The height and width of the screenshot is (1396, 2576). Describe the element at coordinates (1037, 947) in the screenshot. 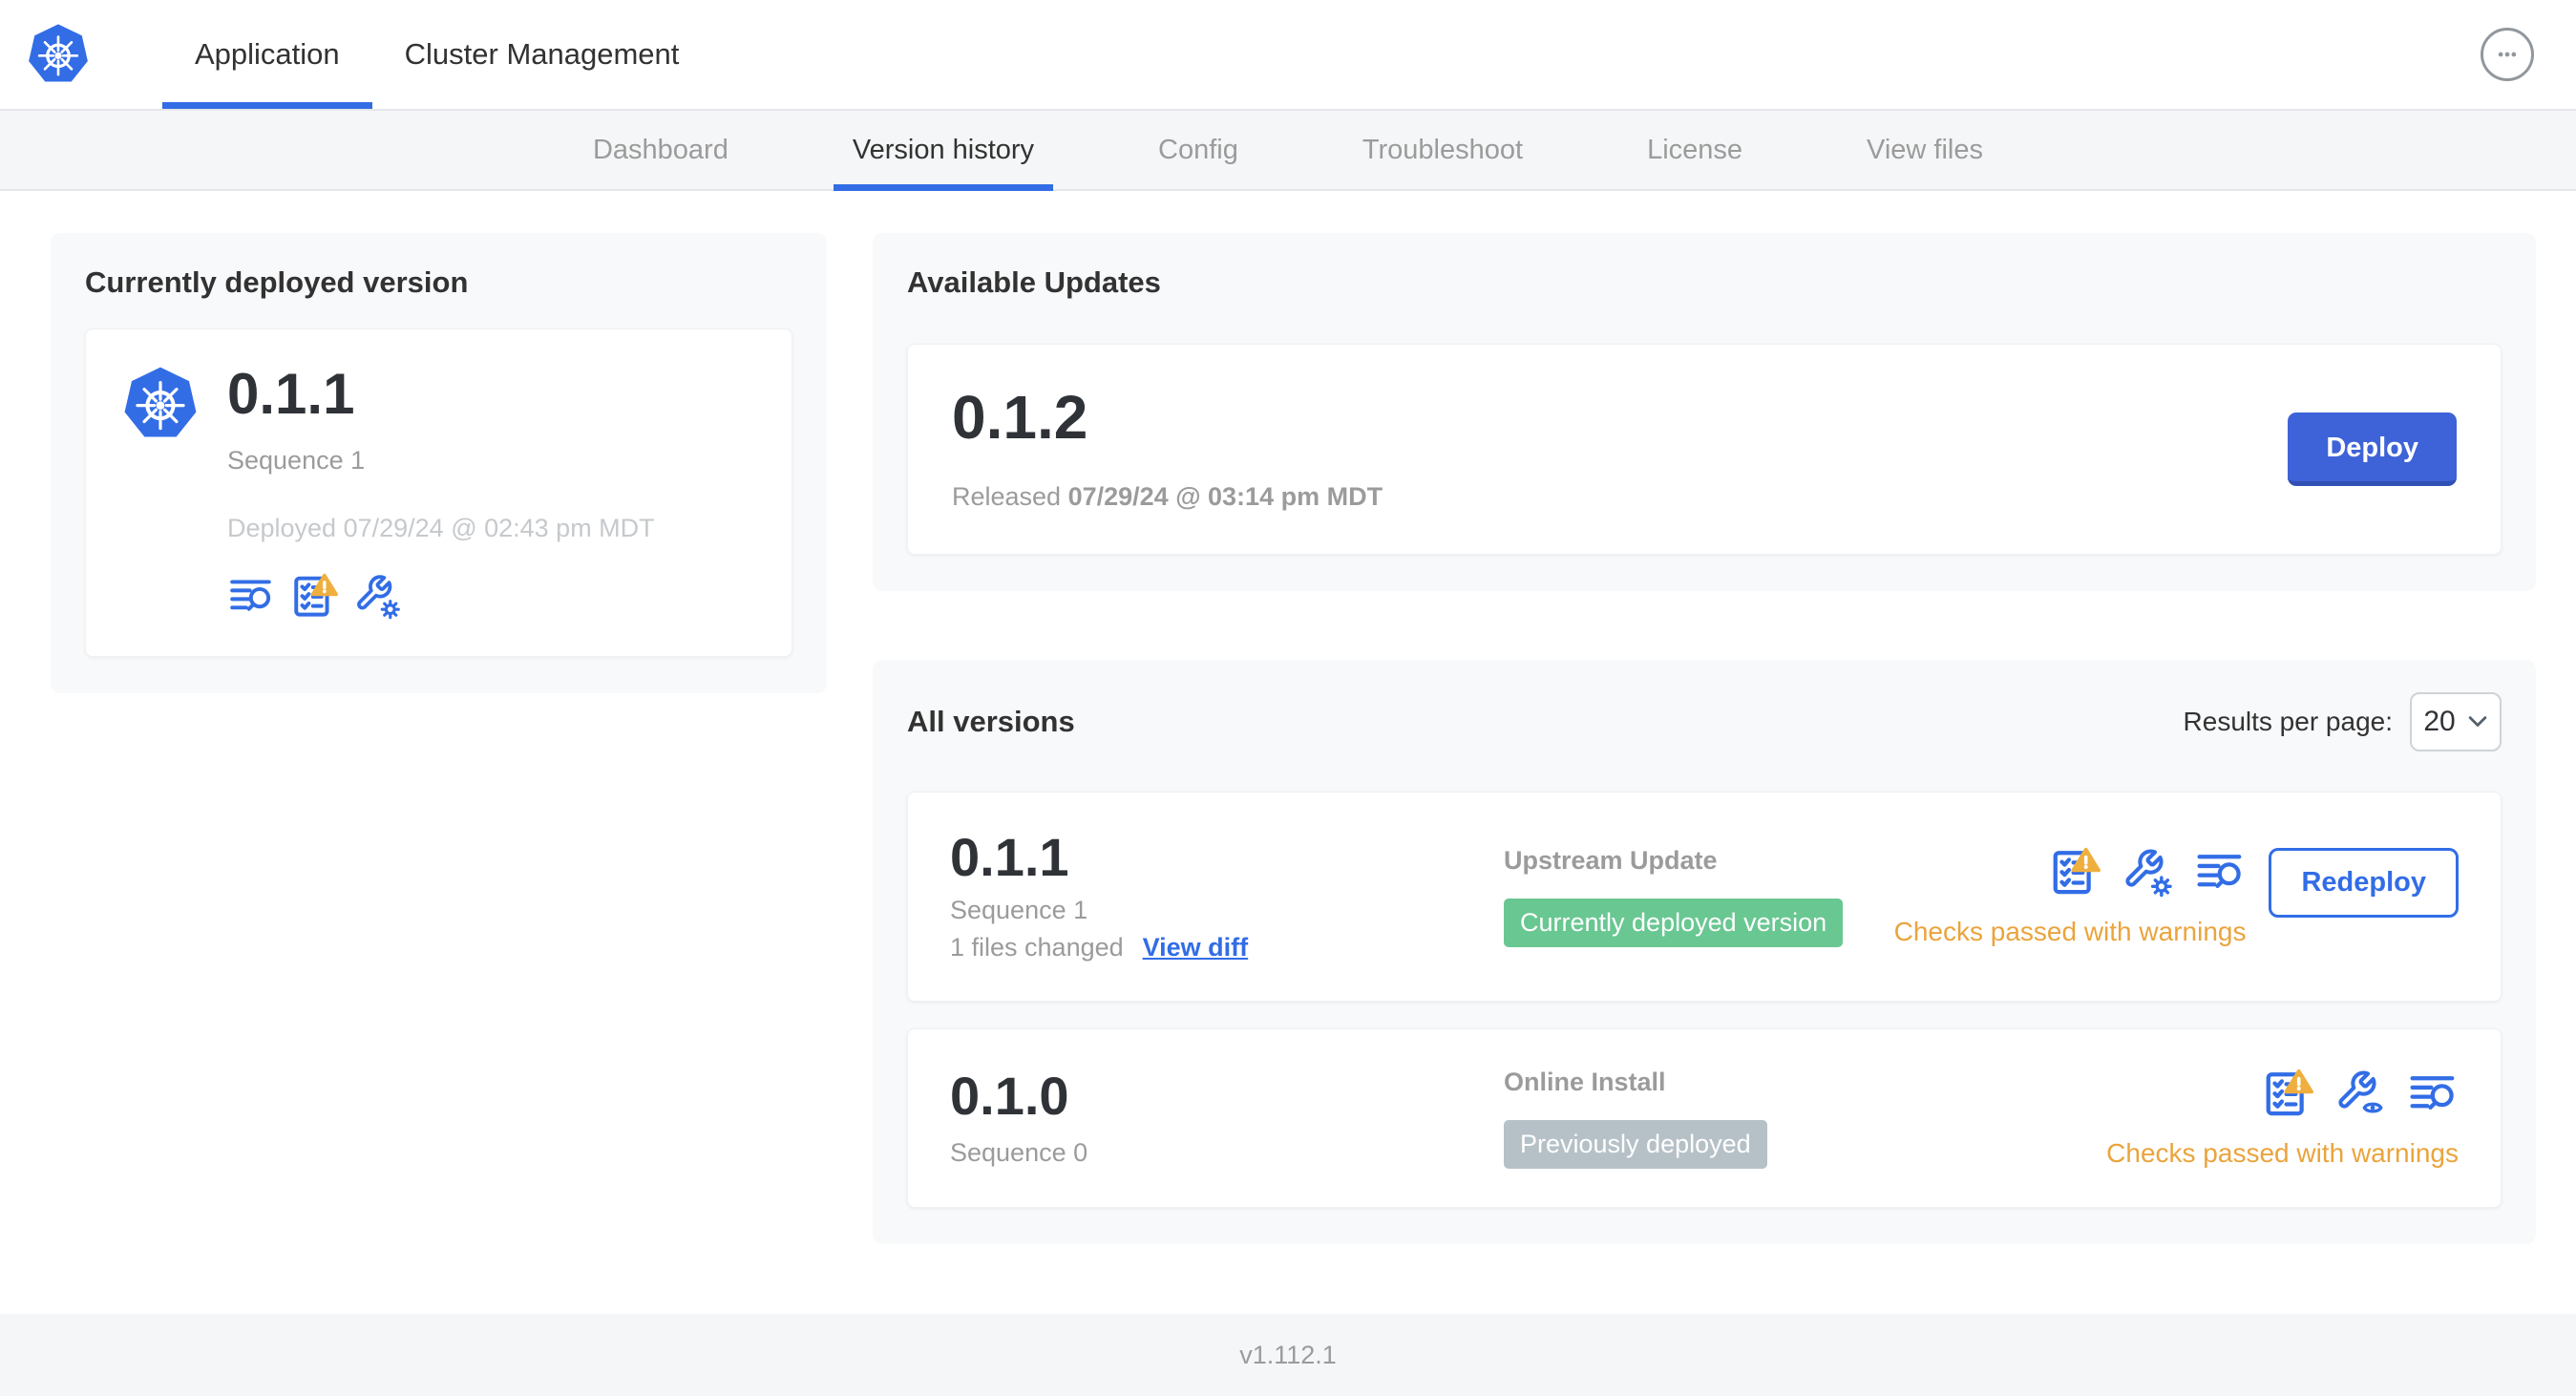

I see `files-changed: 1 files changed` at that location.